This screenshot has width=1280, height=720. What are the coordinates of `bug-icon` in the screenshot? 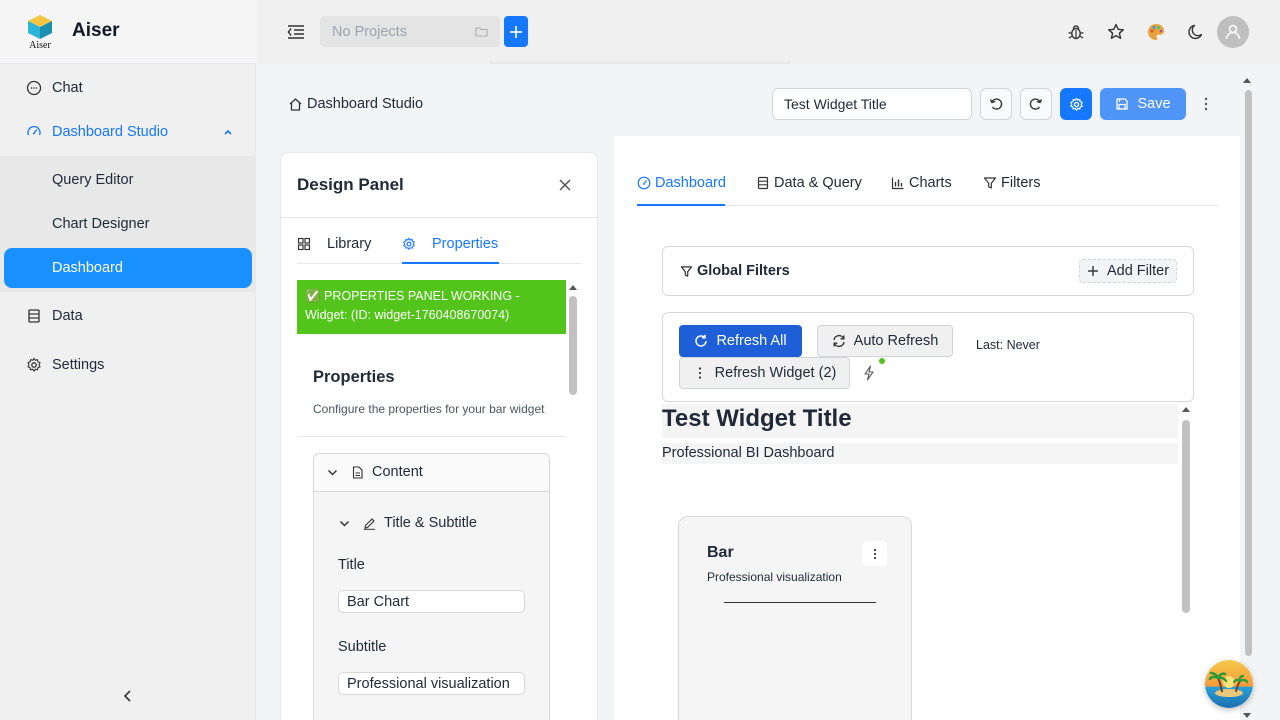 It's located at (1076, 32).